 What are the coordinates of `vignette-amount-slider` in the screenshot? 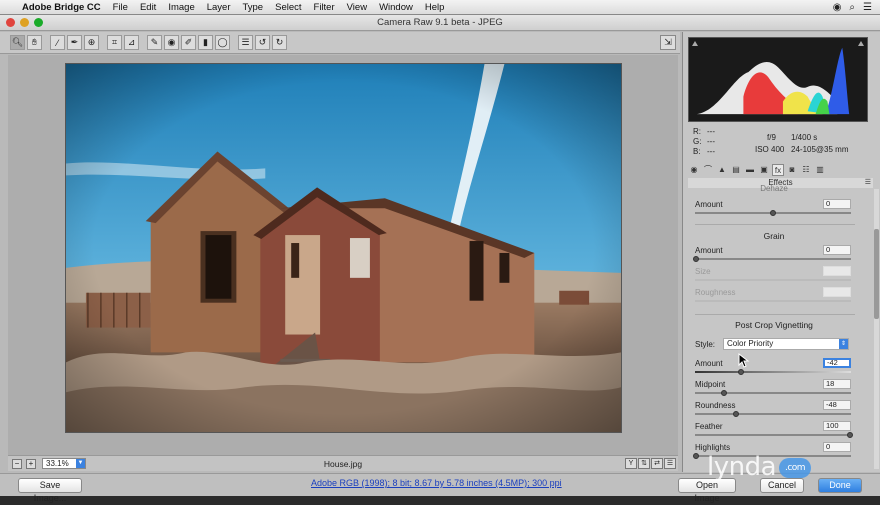 It's located at (773, 372).